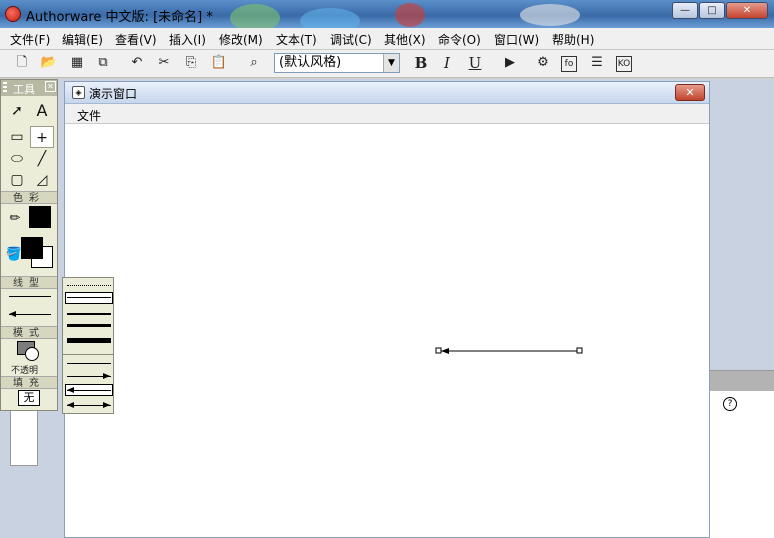  Describe the element at coordinates (17, 159) in the screenshot. I see `ellipse-tool-icon: ⬭` at that location.